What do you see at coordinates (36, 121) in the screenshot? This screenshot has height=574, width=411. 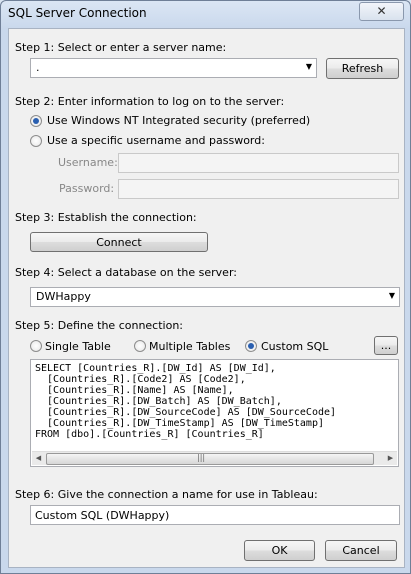 I see `windows-auth-radio` at bounding box center [36, 121].